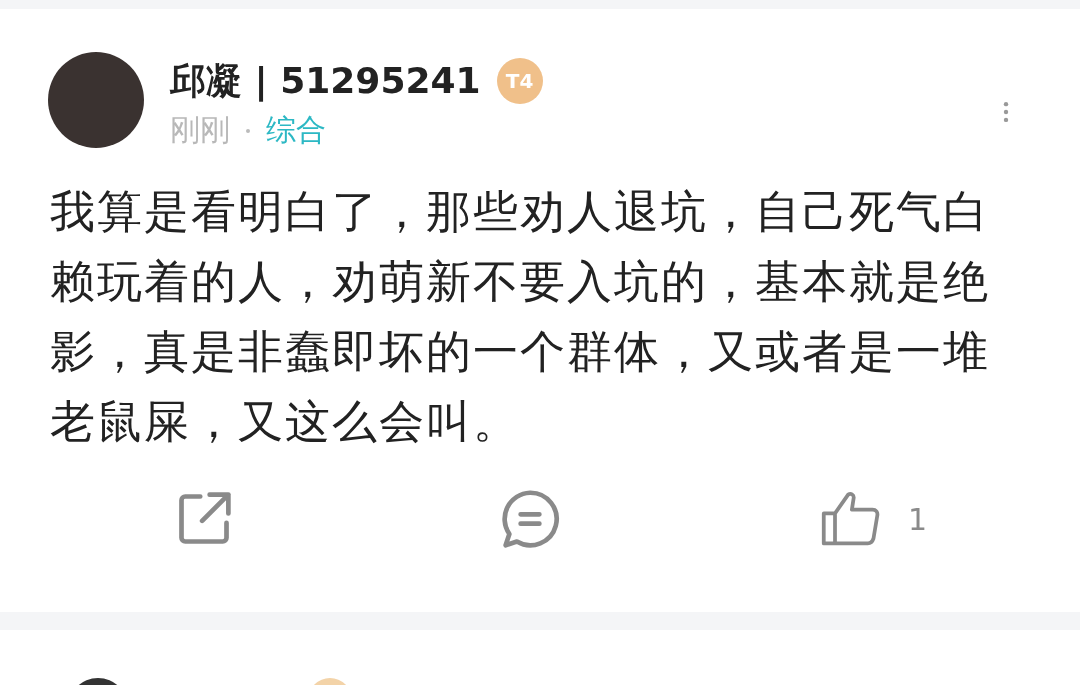 The width and height of the screenshot is (1080, 685). I want to click on separator-dot, so click(248, 130).